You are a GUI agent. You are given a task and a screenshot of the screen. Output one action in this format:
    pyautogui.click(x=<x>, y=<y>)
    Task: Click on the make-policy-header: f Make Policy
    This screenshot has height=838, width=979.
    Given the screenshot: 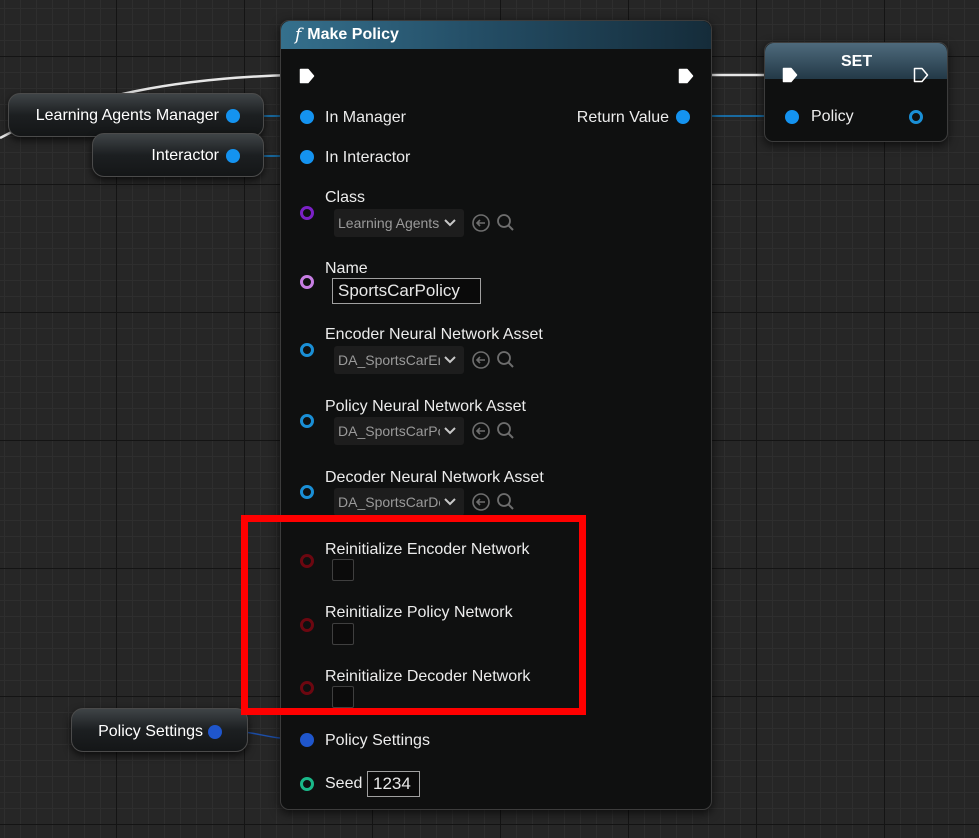 What is the action you would take?
    pyautogui.click(x=496, y=35)
    